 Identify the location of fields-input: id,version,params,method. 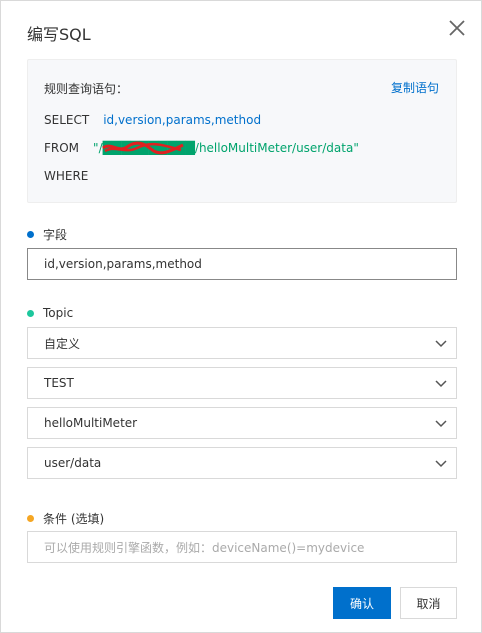
(242, 264).